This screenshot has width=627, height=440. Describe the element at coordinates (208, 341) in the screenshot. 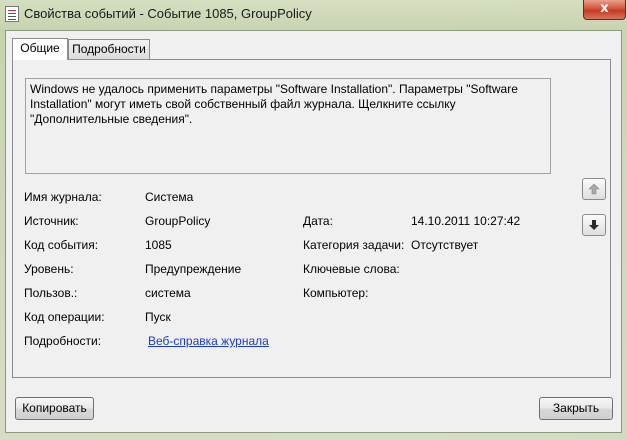

I see `event-log-online-help-link: Веб-справка журнала` at that location.